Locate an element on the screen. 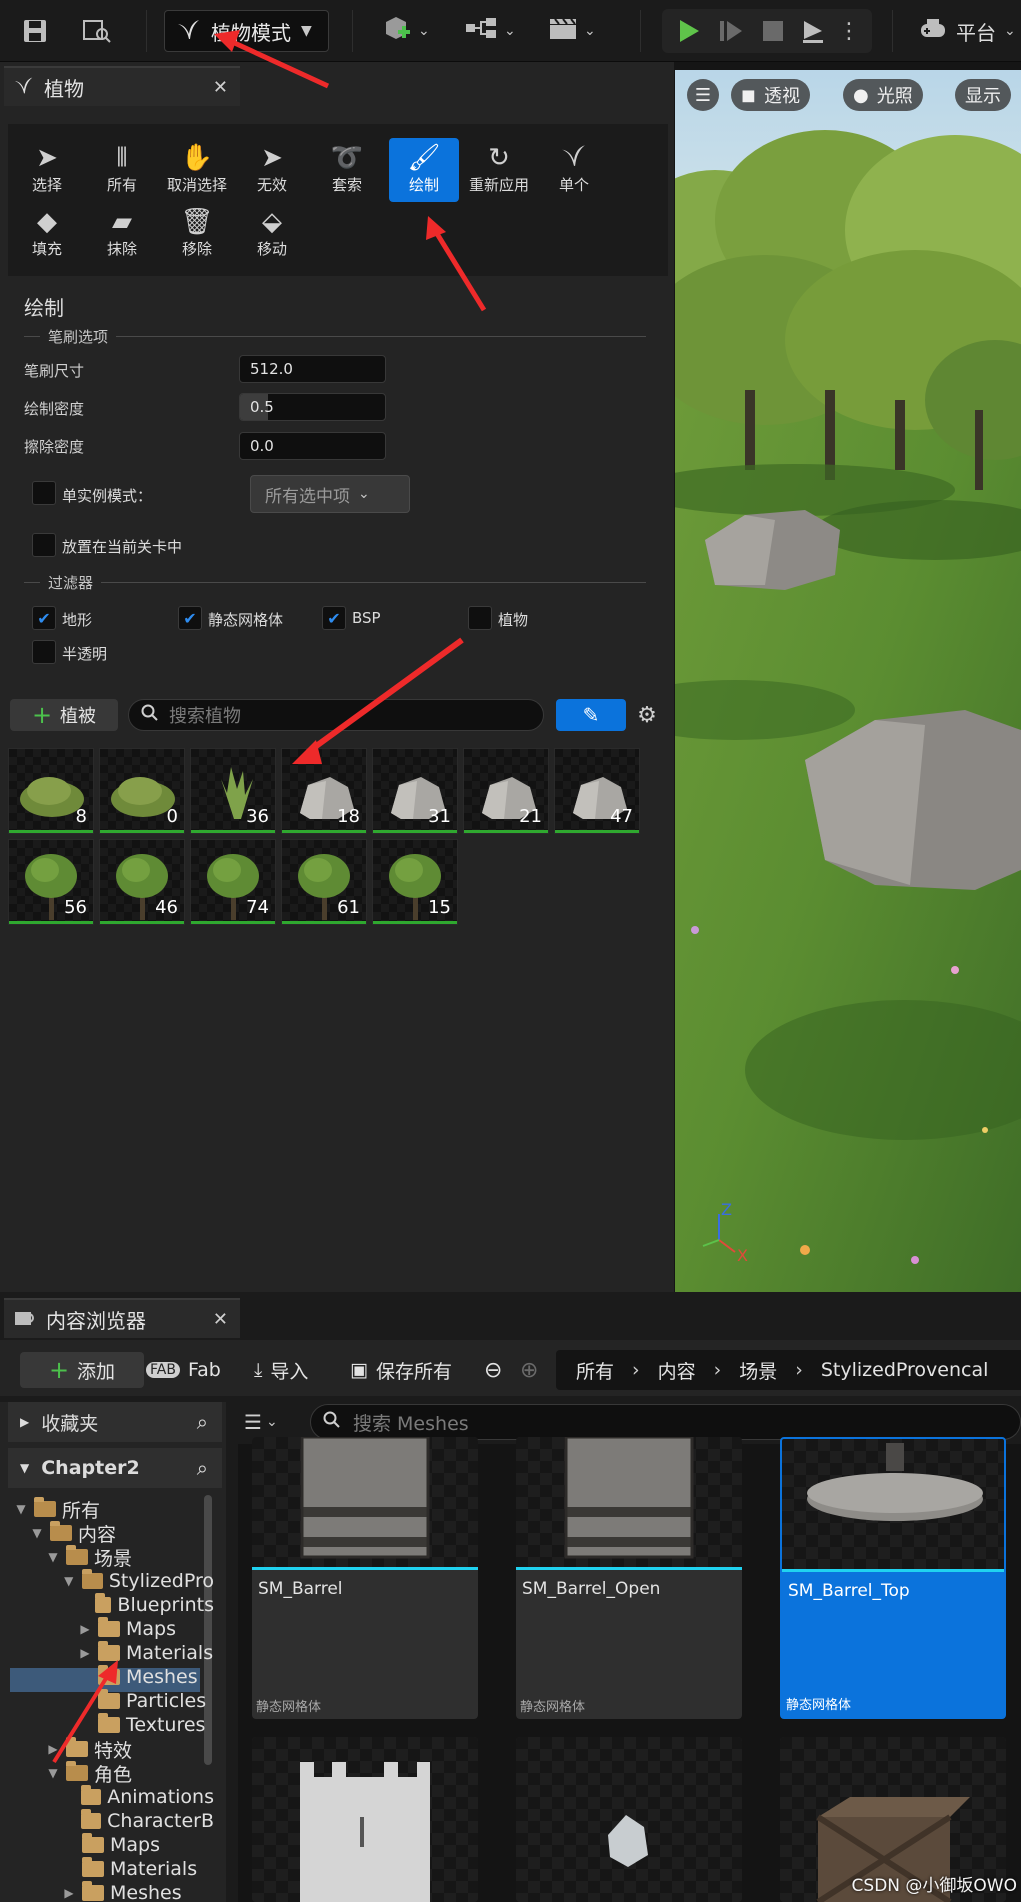 This screenshot has width=1021, height=1902. tool-invalid: ➤ 无效 is located at coordinates (272, 170).